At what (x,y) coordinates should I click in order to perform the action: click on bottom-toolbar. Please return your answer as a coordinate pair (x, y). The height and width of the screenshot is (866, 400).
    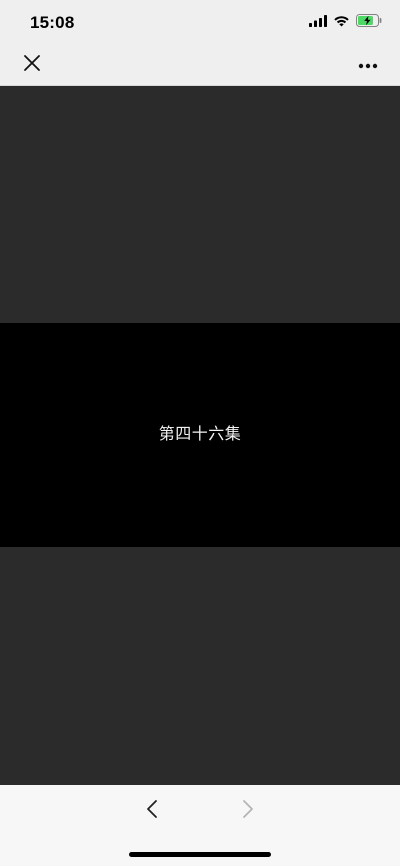
    Looking at the image, I should click on (200, 825).